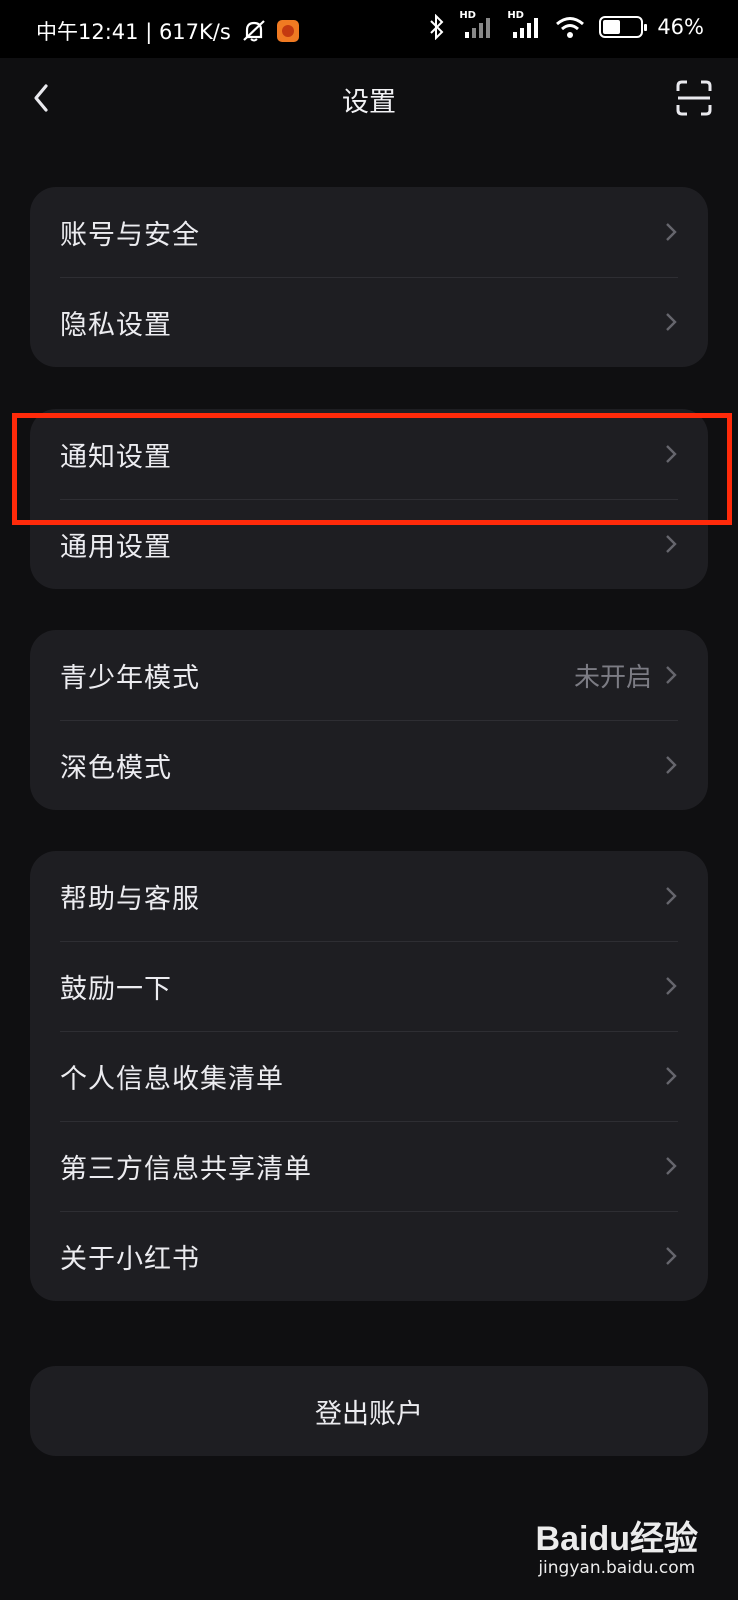 The width and height of the screenshot is (738, 1600). Describe the element at coordinates (369, 986) in the screenshot. I see `settings-item-encourage: 鼓励一下` at that location.